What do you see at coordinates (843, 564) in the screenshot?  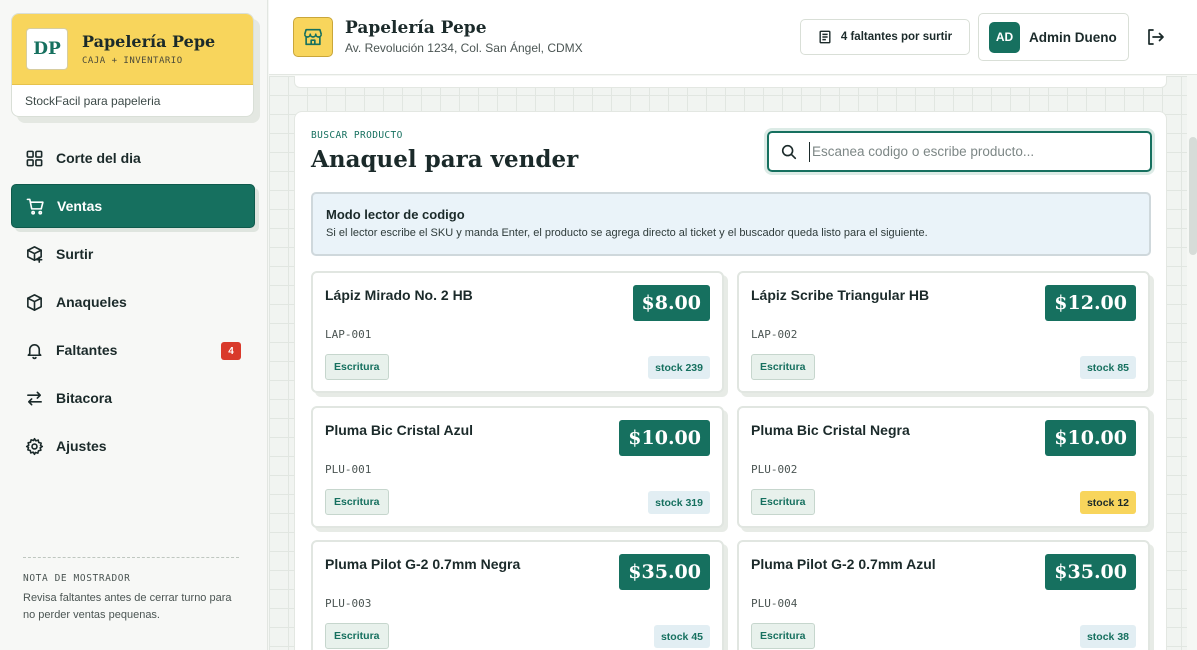 I see `product-name: Pluma Pilot G-2 0.7mm Azul` at bounding box center [843, 564].